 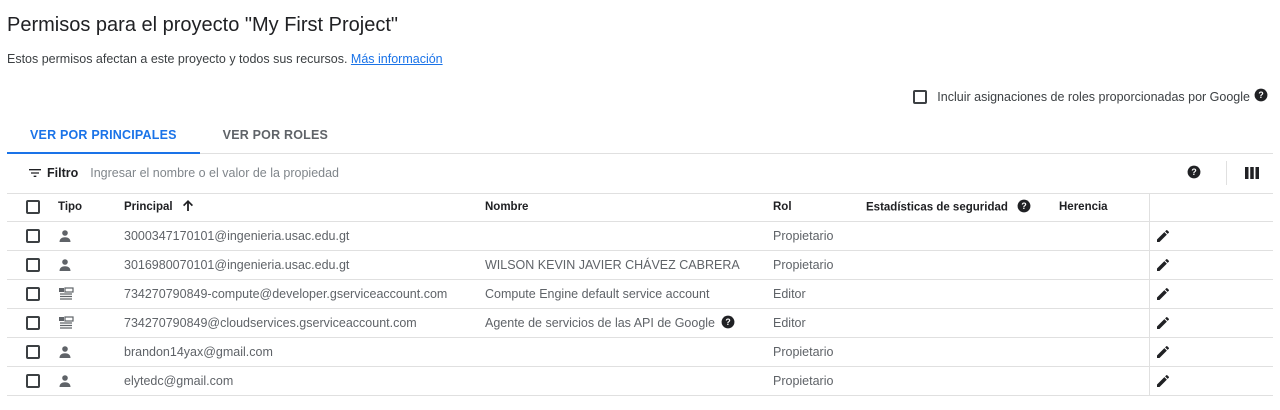 What do you see at coordinates (640, 173) in the screenshot?
I see `filter-bar: Filtro ?` at bounding box center [640, 173].